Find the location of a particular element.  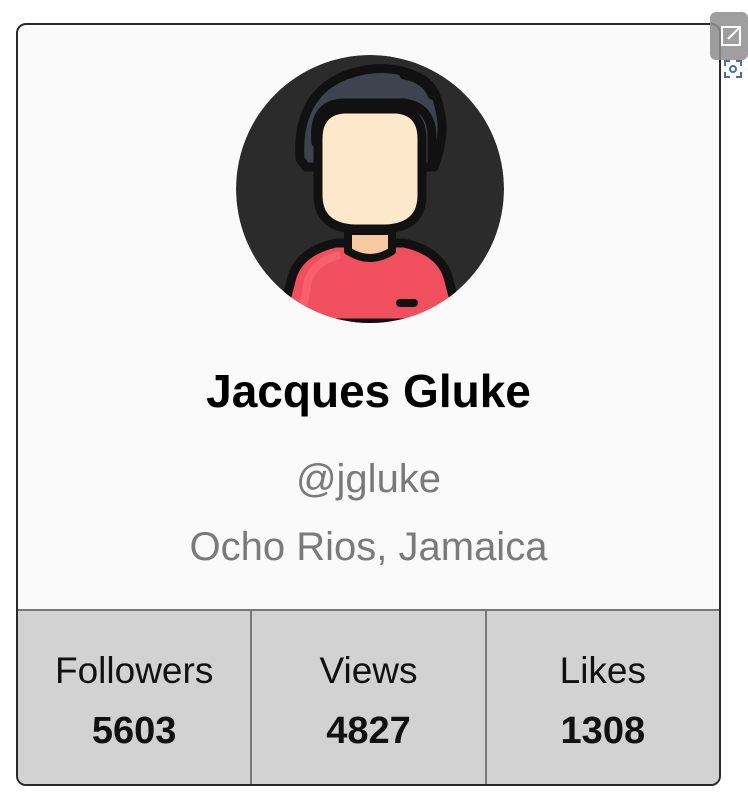

stat-label: Followers is located at coordinates (134, 670).